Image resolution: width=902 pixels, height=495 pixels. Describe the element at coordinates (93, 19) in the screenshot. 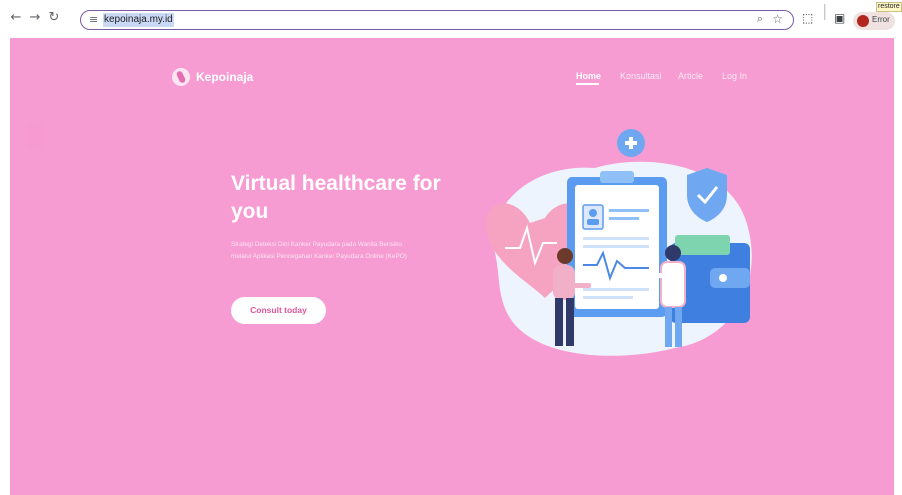

I see `site-settings-icon: ≡` at that location.